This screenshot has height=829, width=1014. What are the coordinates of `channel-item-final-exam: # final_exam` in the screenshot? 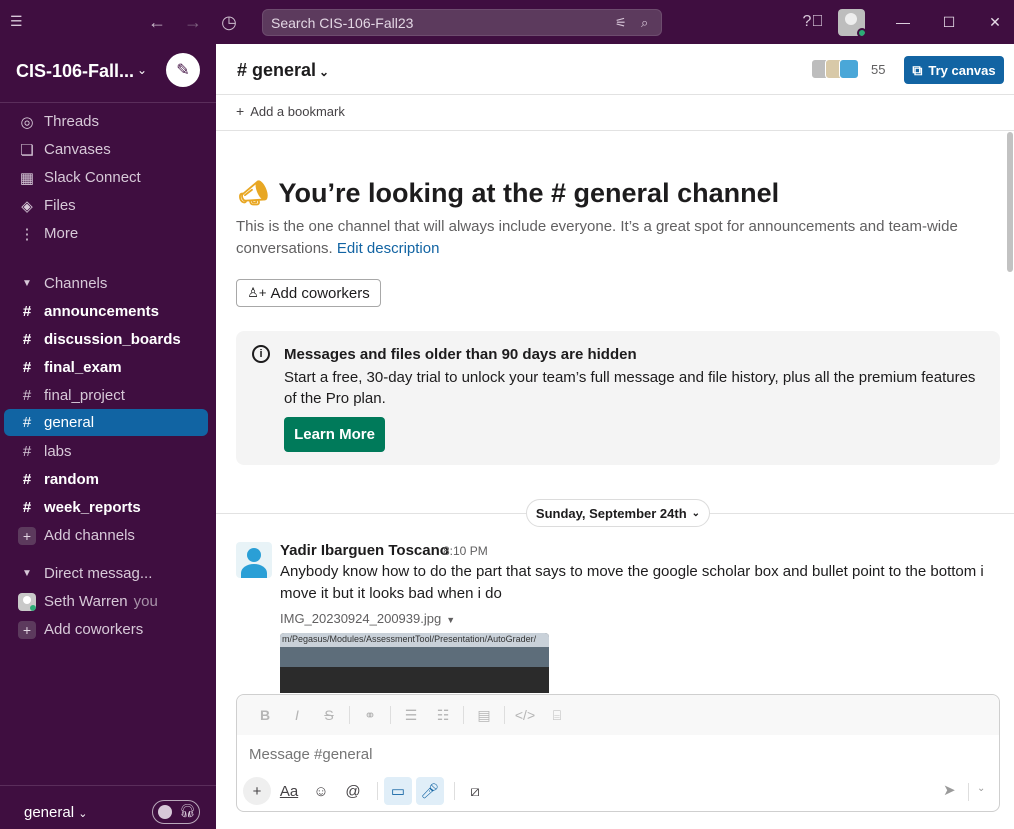 It's located at (106, 367).